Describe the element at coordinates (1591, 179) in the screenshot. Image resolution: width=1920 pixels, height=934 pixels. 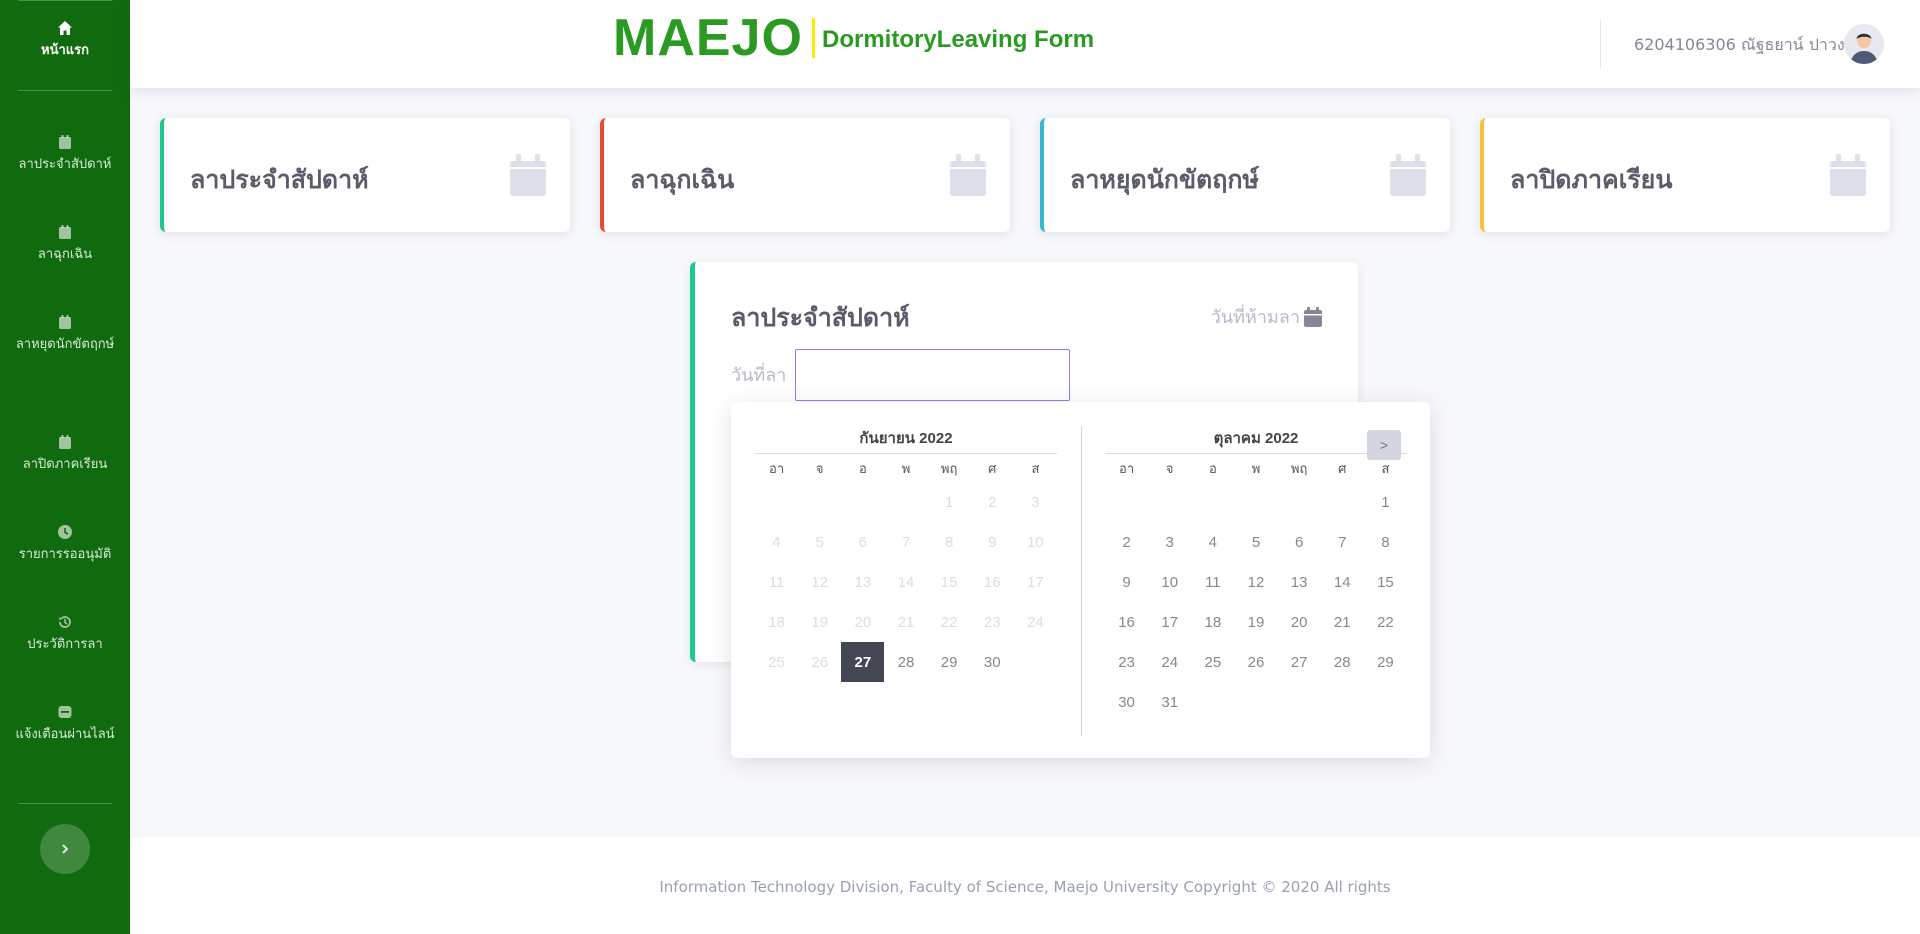
I see `card-title: ลาปิดภาคเรียน` at that location.